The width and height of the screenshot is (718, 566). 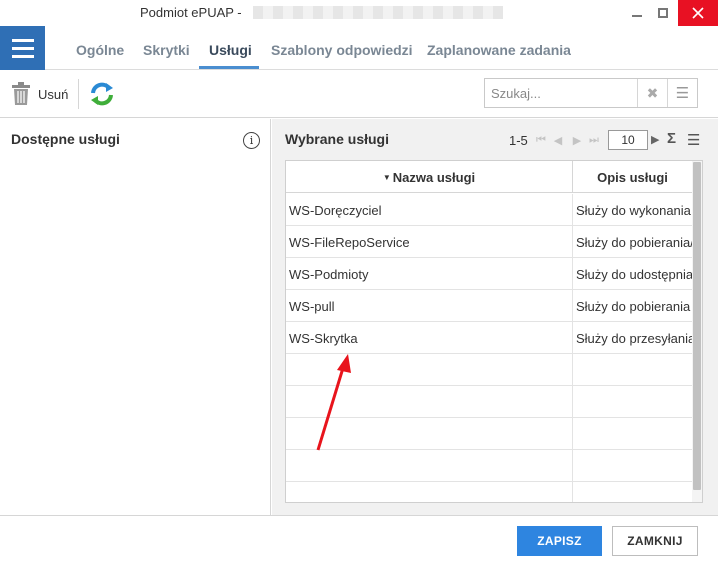 I want to click on toolbar-divider, so click(x=78, y=94).